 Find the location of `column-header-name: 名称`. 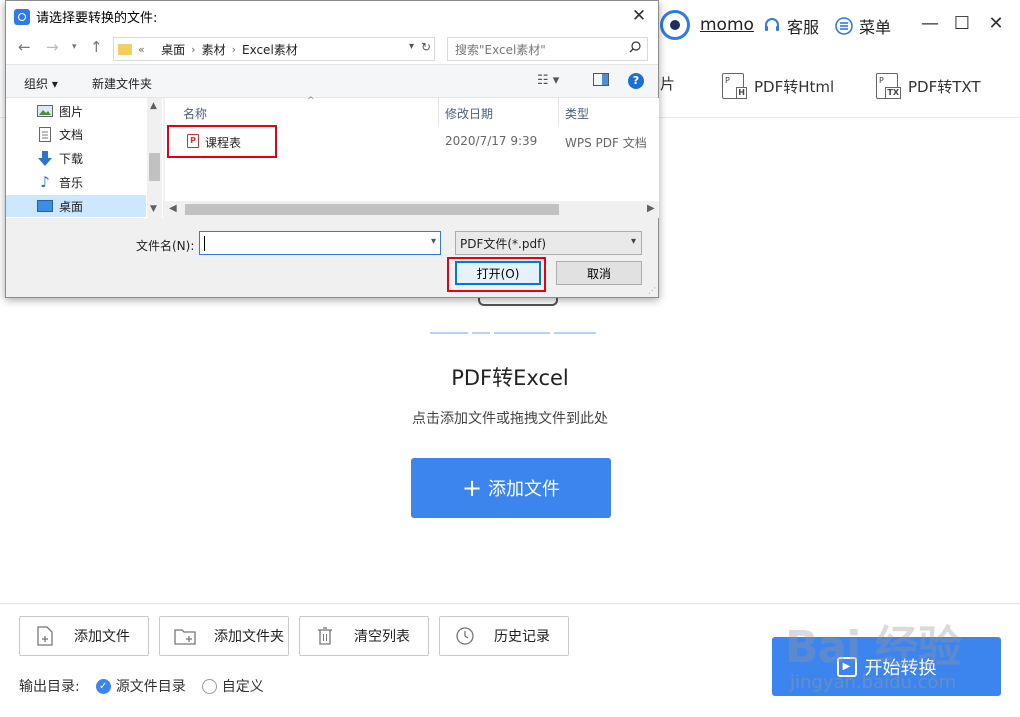

column-header-name: 名称 is located at coordinates (195, 113).